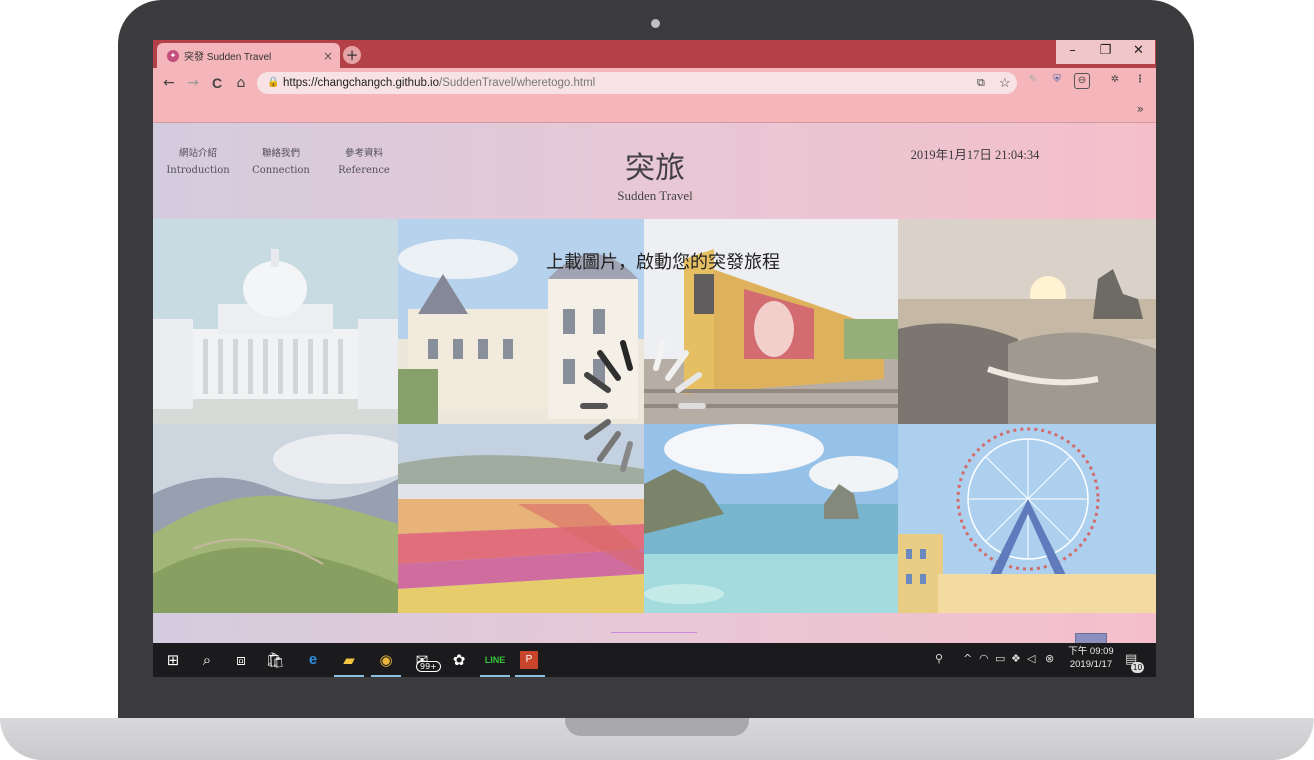 The image size is (1314, 760). What do you see at coordinates (459, 660) in the screenshot?
I see `wechat-icon: ✿` at bounding box center [459, 660].